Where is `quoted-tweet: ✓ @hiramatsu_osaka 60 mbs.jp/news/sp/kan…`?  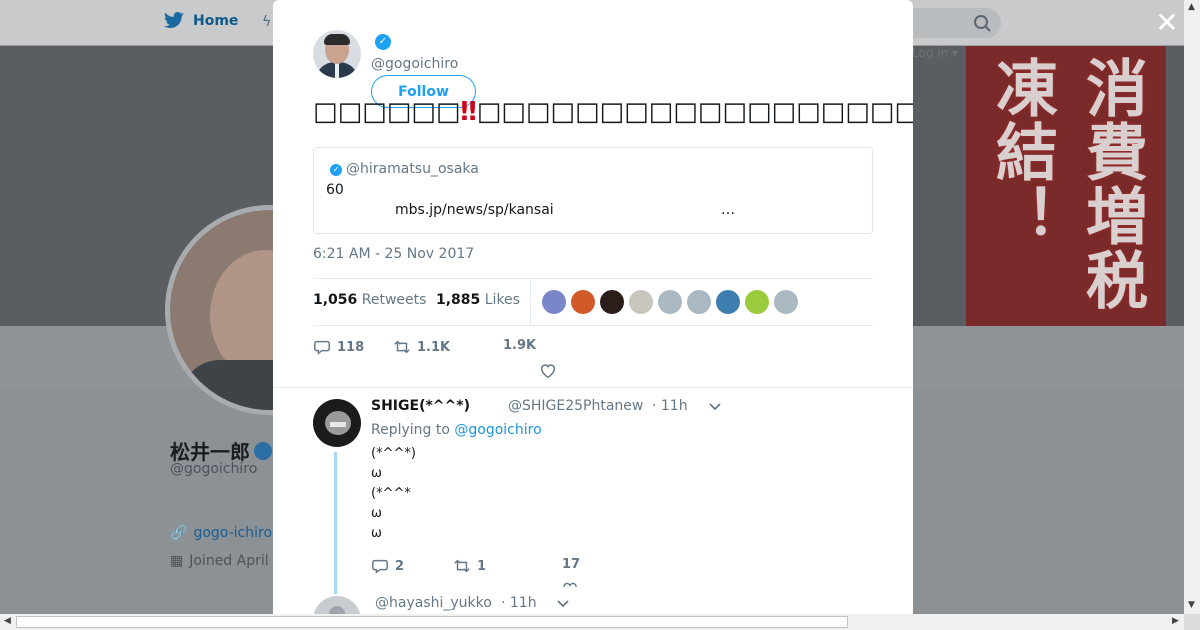
quoted-tweet: ✓ @hiramatsu_osaka 60 mbs.jp/news/sp/kan… is located at coordinates (593, 190).